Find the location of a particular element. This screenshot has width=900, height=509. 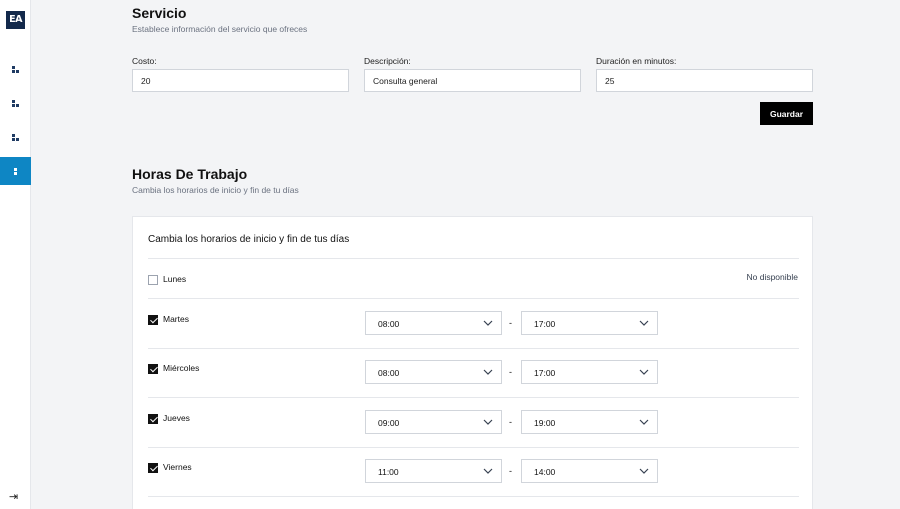

cost-label: Costo: is located at coordinates (144, 61).